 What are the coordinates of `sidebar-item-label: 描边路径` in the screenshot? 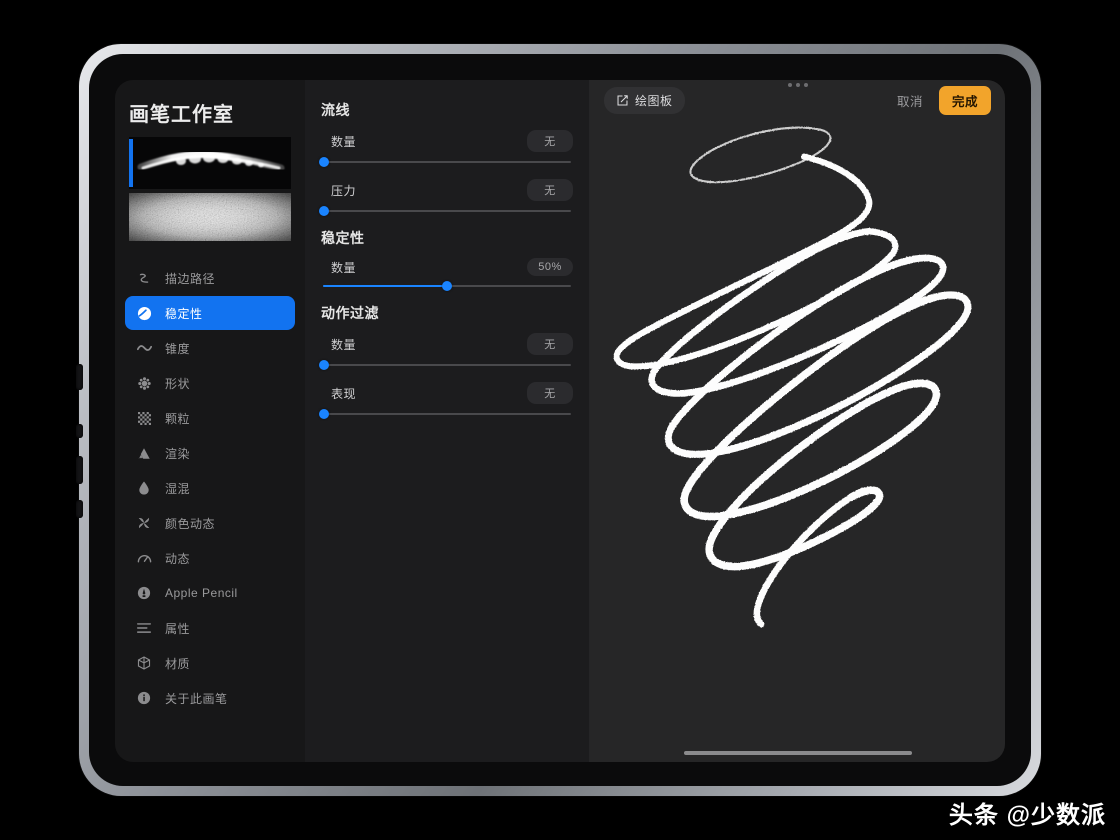 It's located at (190, 278).